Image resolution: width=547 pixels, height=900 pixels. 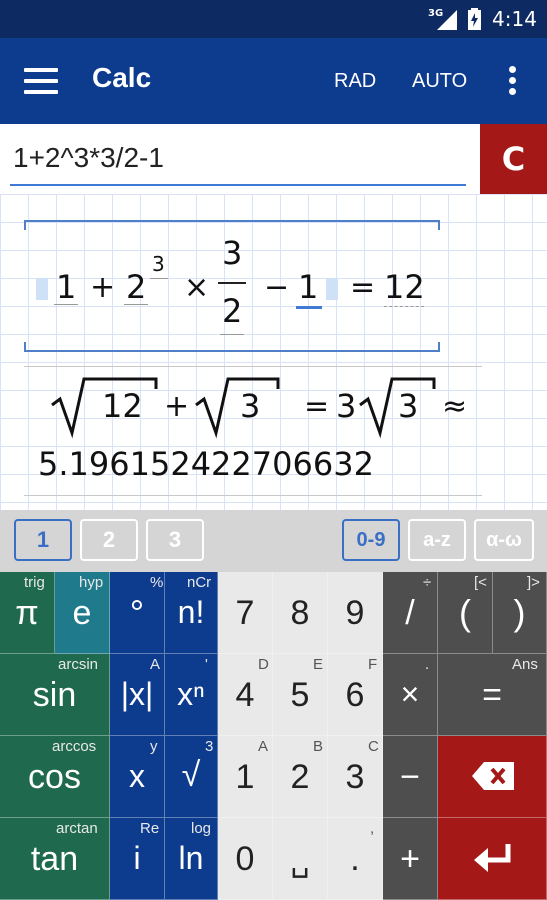 I want to click on expression-input: 1+2^3*3/2-1, so click(x=238, y=164).